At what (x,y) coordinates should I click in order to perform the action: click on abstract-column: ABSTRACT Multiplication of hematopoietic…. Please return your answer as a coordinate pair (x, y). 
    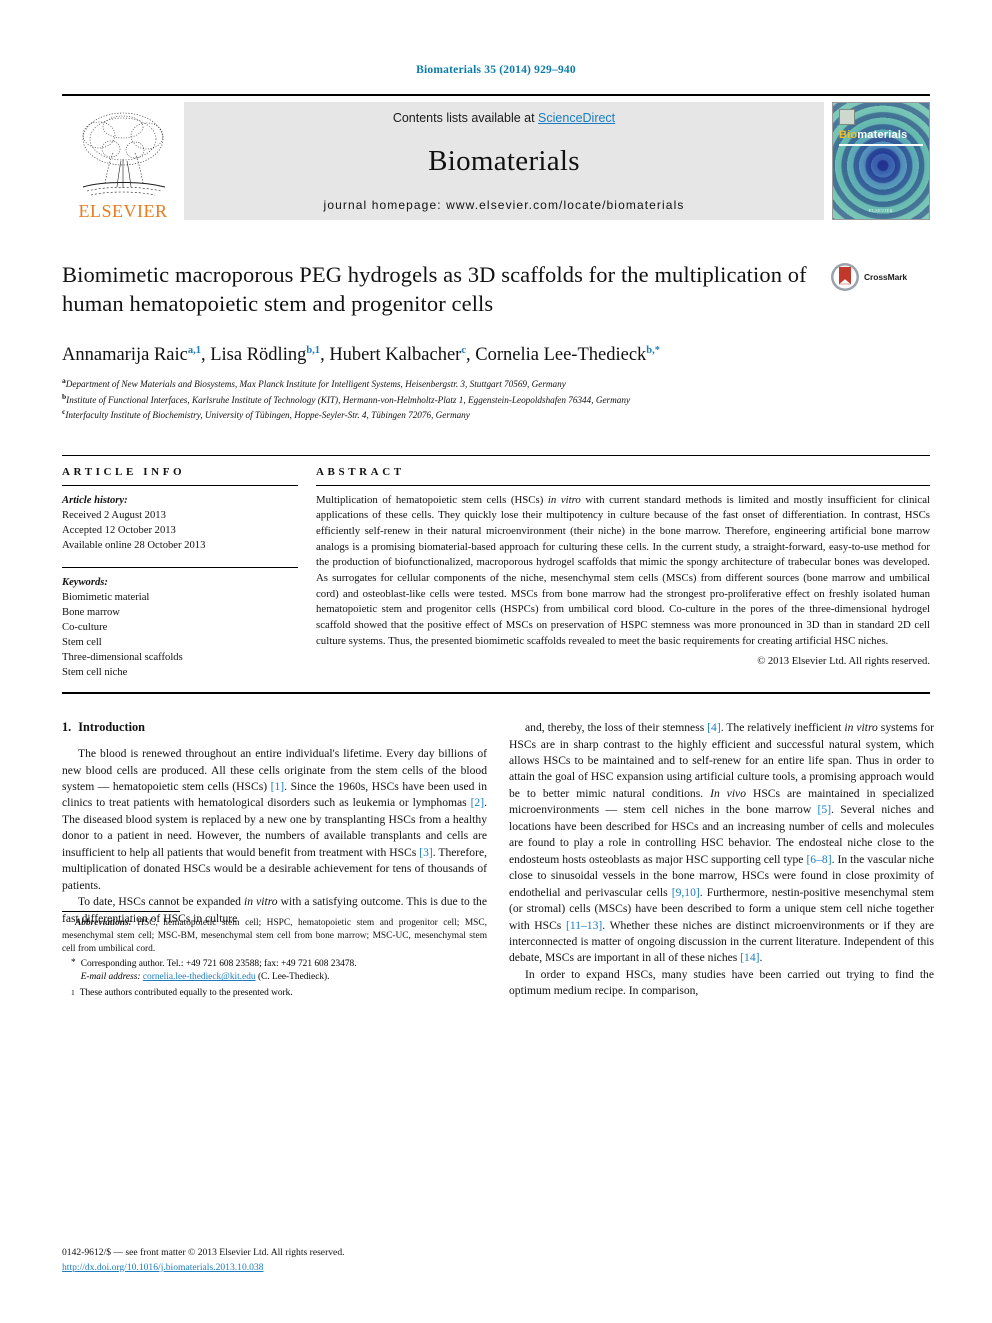
    Looking at the image, I should click on (623, 573).